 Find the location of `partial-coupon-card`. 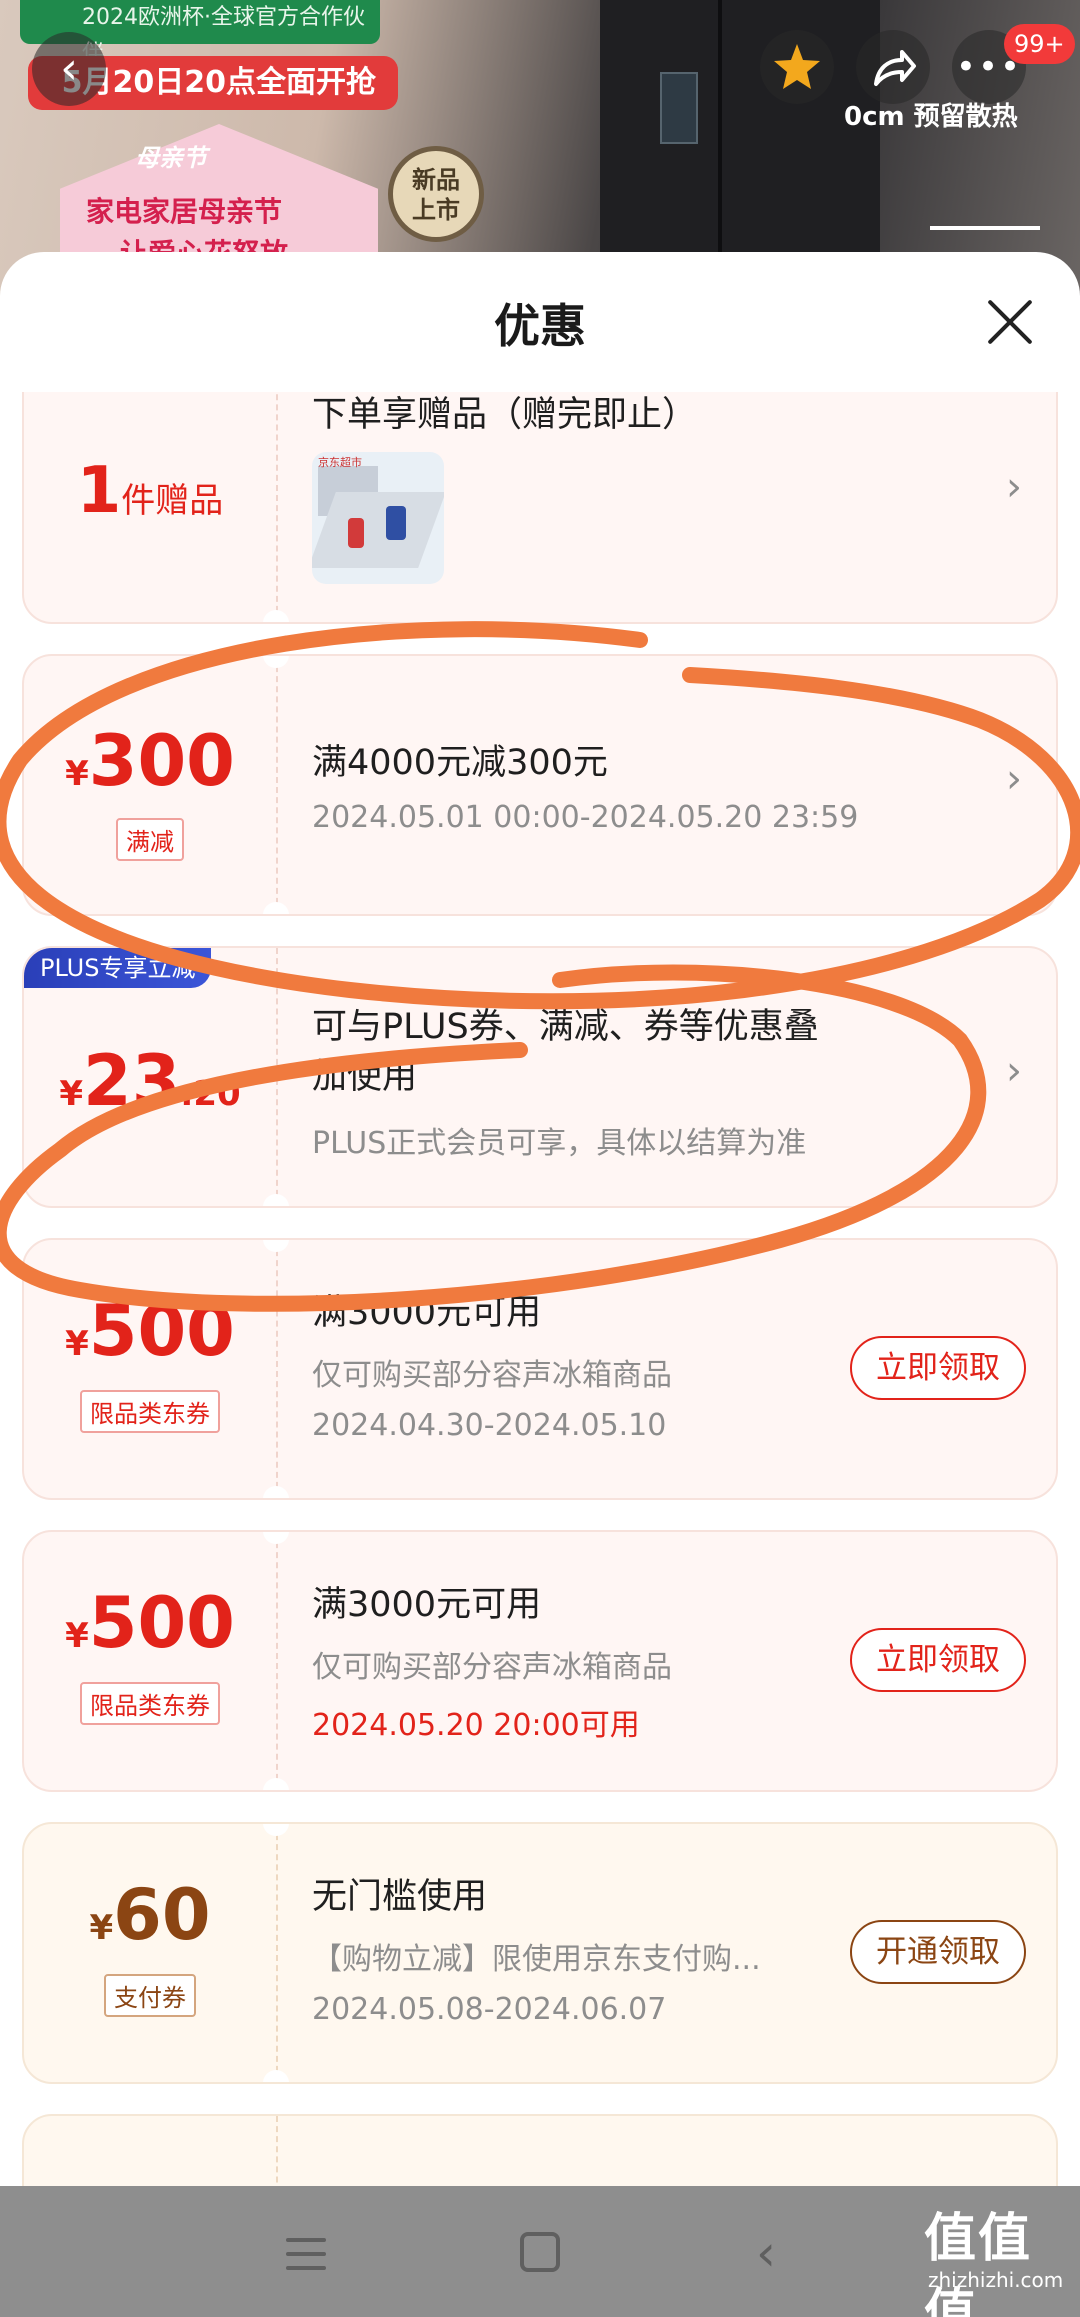

partial-coupon-card is located at coordinates (540, 2150).